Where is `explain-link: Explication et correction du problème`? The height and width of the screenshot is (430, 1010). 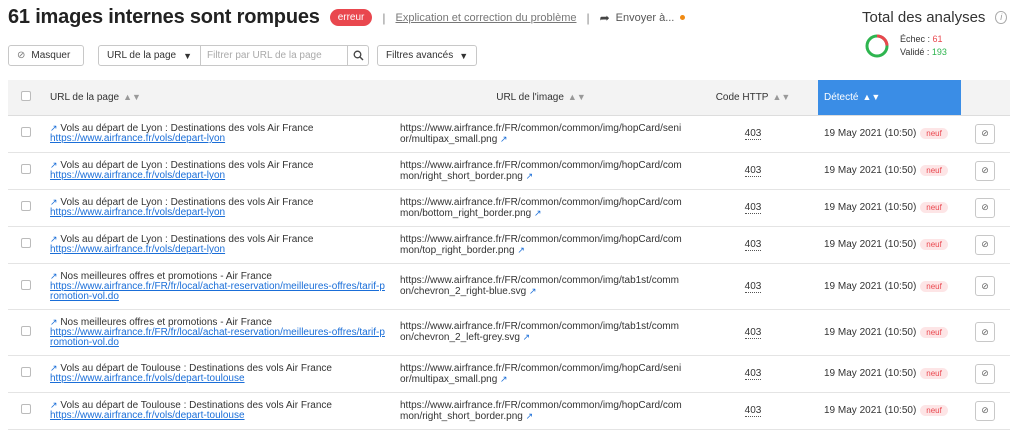 explain-link: Explication et correction du problème is located at coordinates (486, 18).